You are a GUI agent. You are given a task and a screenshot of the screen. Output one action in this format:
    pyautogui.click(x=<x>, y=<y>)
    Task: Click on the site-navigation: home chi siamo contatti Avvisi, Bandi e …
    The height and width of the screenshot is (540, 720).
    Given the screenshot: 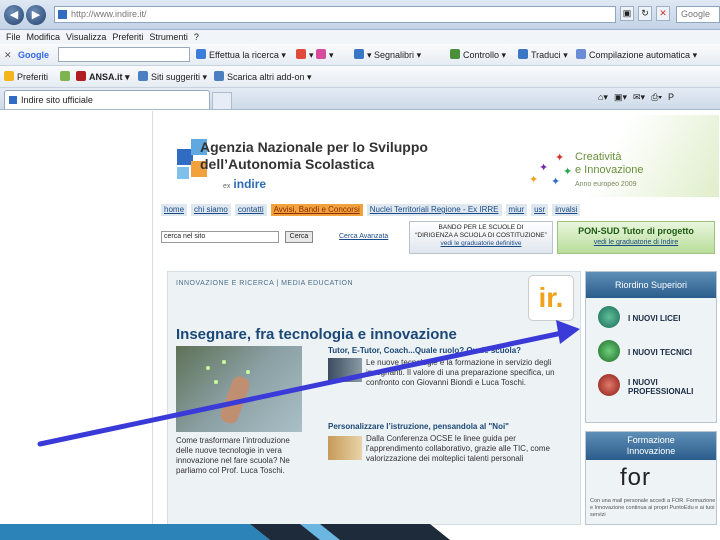 What is the action you would take?
    pyautogui.click(x=439, y=210)
    